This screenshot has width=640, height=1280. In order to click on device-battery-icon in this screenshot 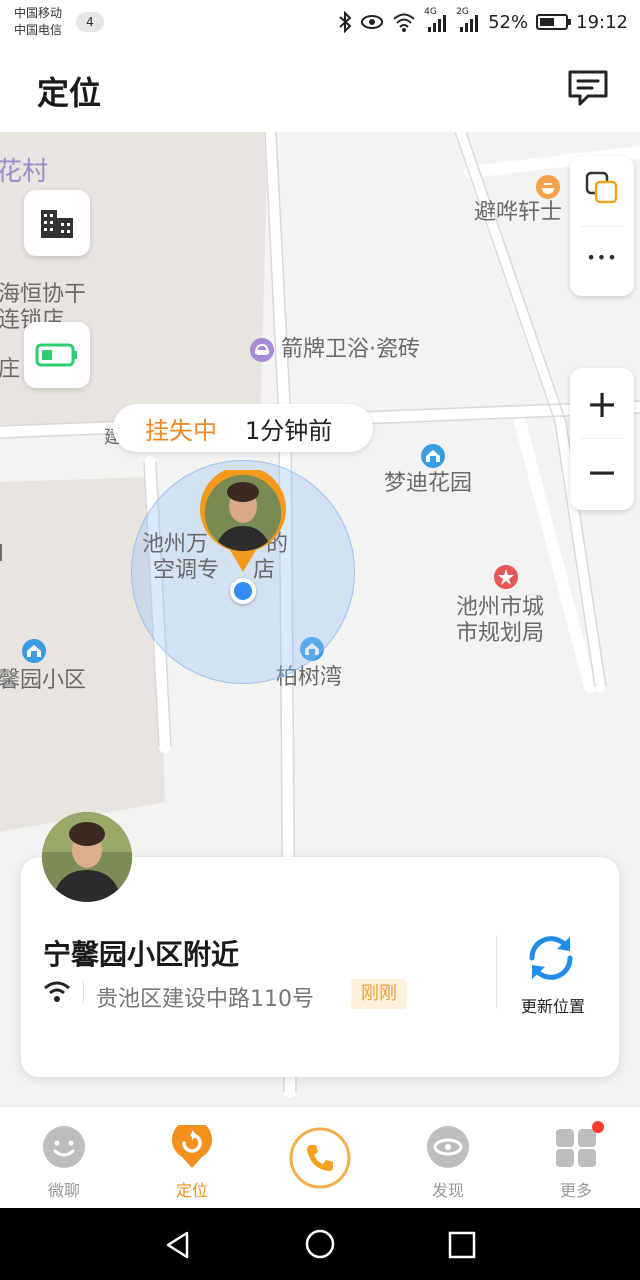, I will do `click(56, 355)`.